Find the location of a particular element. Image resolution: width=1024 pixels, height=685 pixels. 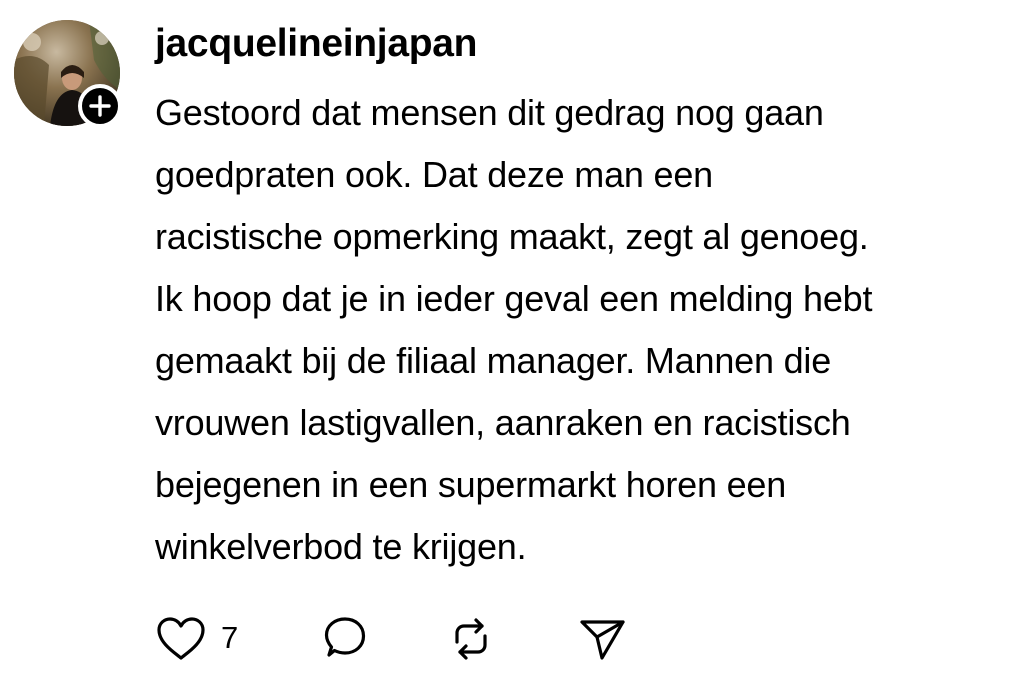

reply-button is located at coordinates (345, 638).